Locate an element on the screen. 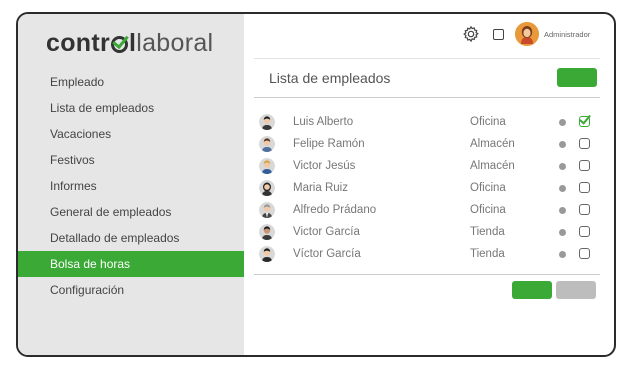 The width and height of the screenshot is (629, 370). employee-name: Alfredo Prádano is located at coordinates (335, 210).